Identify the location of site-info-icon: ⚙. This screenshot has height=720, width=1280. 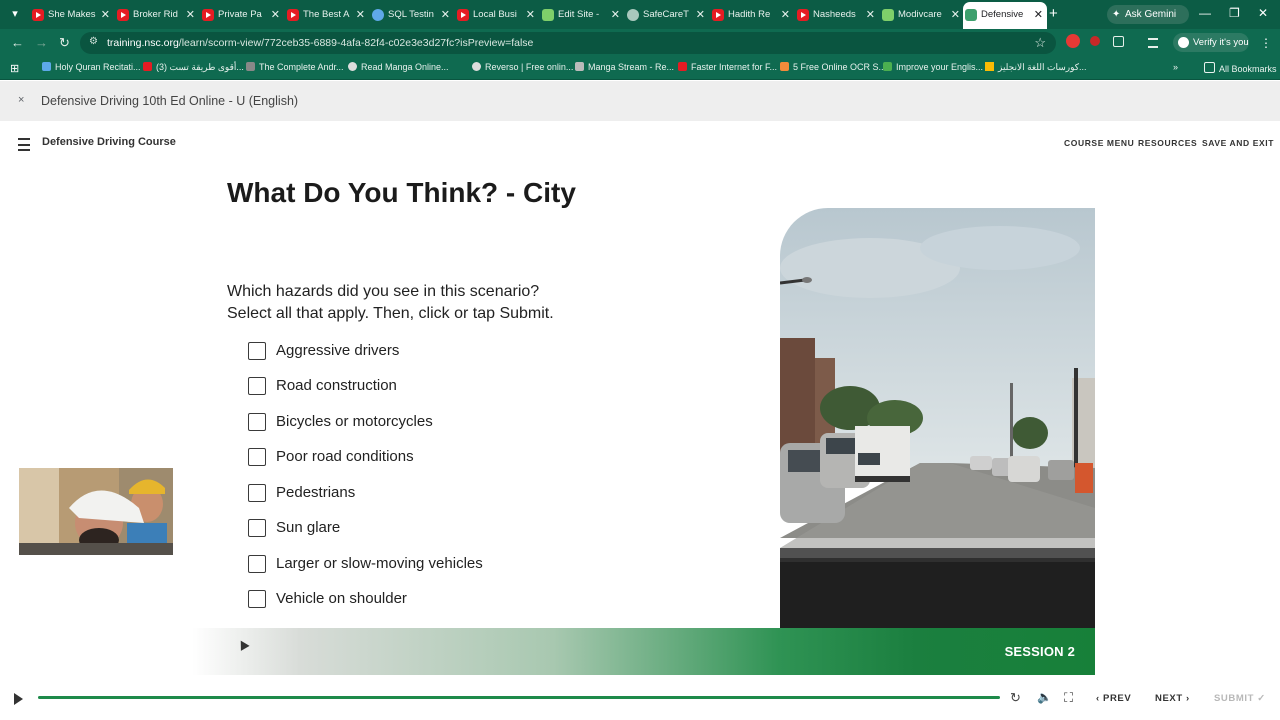
(94, 41).